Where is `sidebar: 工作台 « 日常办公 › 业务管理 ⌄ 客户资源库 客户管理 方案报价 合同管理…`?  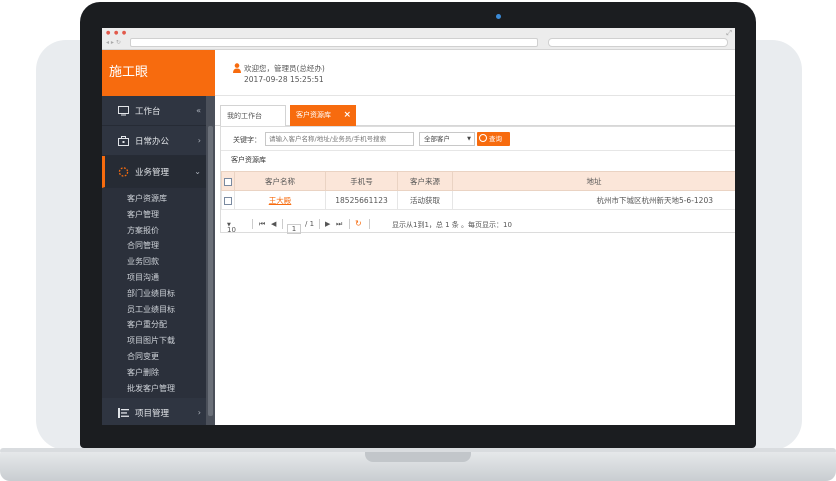
sidebar: 工作台 « 日常办公 › 业务管理 ⌄ 客户资源库 客户管理 方案报价 合同管理… is located at coordinates (154, 260).